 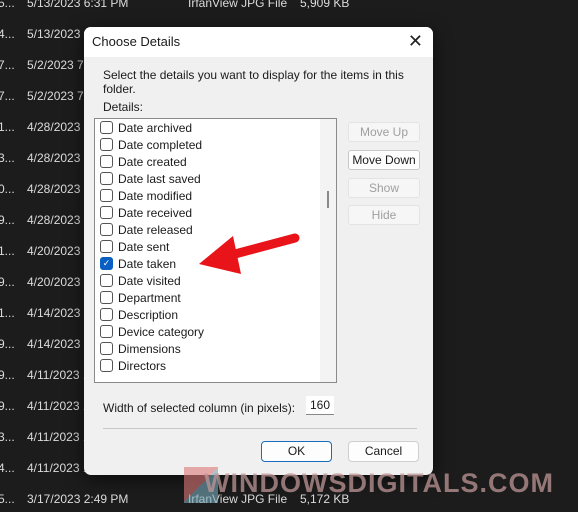 I want to click on file-date: 3/17/2023 2:49 PM, so click(x=78, y=499).